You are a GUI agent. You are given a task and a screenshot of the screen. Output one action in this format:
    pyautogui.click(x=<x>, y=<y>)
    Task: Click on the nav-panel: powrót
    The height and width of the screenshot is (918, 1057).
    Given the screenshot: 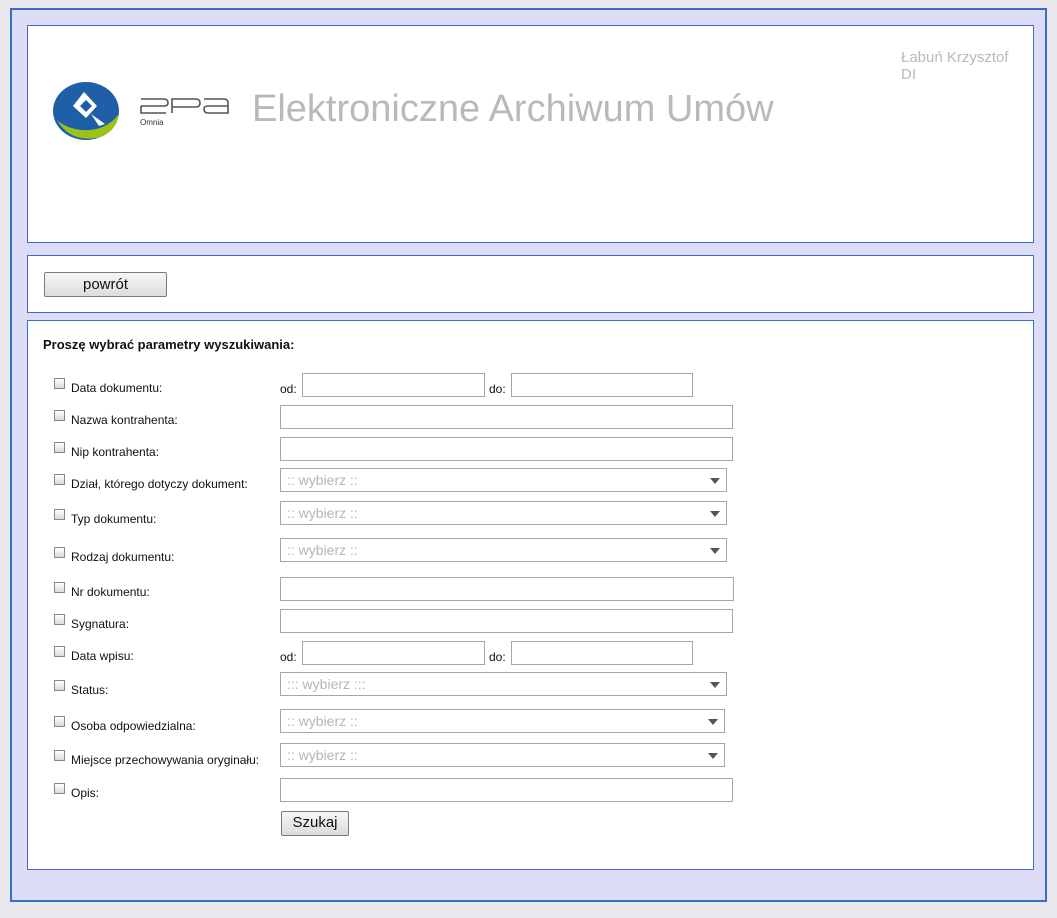 What is the action you would take?
    pyautogui.click(x=530, y=284)
    